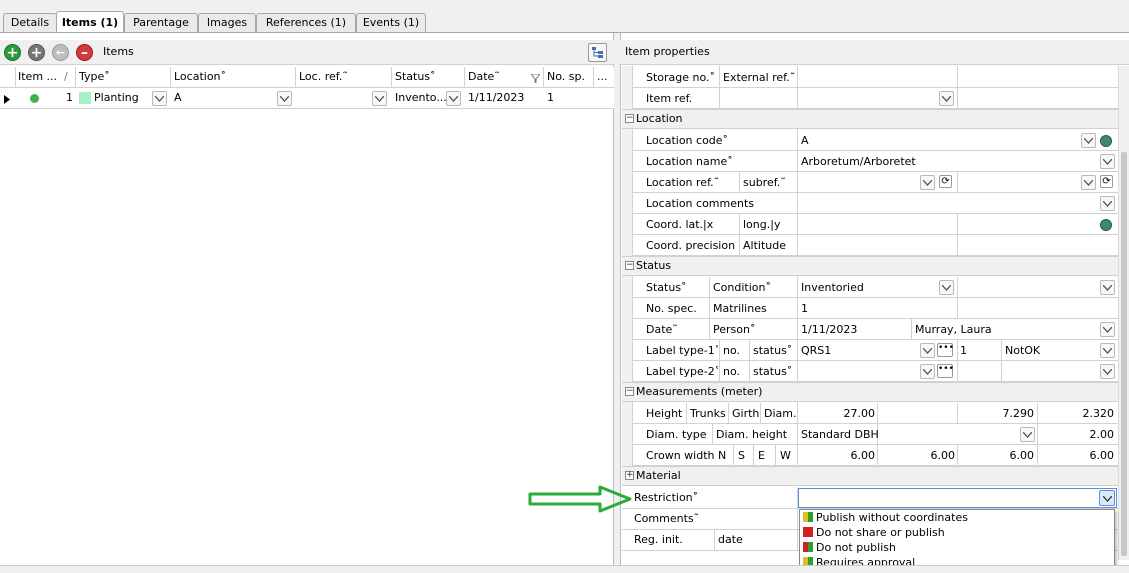 This screenshot has width=1129, height=573. What do you see at coordinates (498, 77) in the screenshot?
I see `col-date: Date˜` at bounding box center [498, 77].